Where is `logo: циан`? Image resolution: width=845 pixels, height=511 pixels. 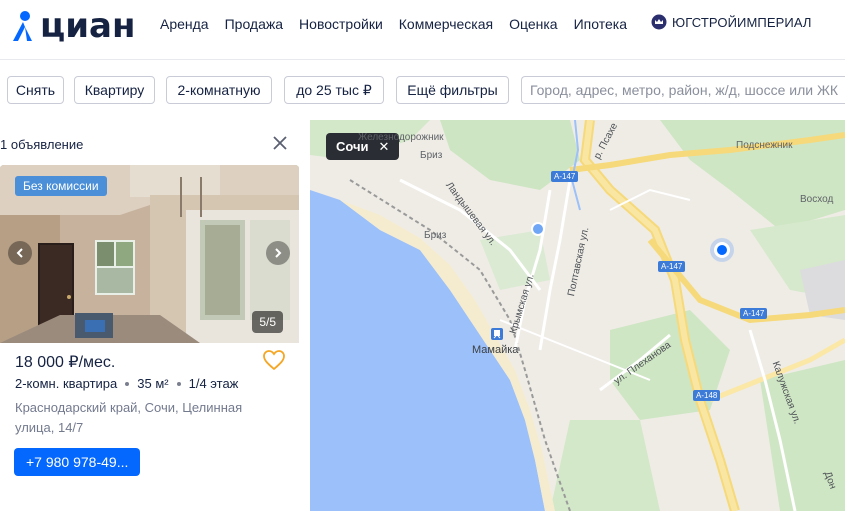 logo: циан is located at coordinates (72, 26).